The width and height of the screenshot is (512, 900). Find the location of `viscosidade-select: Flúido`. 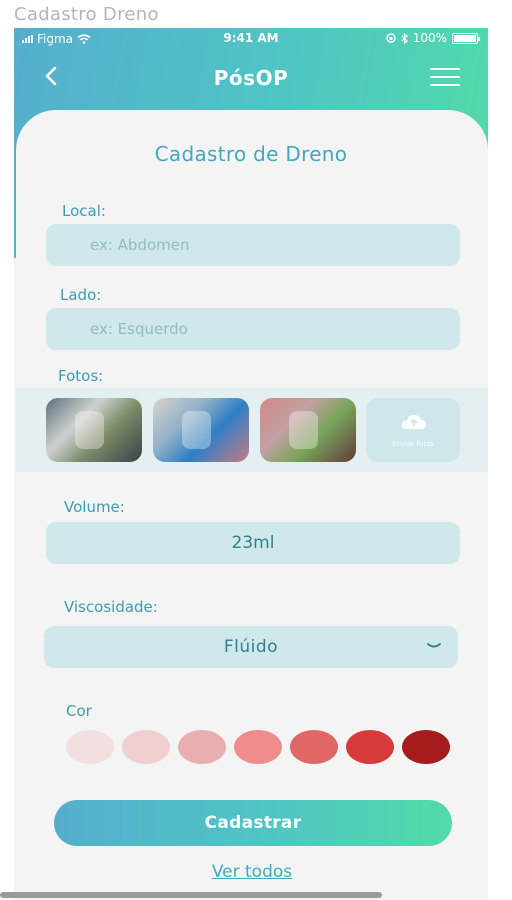

viscosidade-select: Flúido is located at coordinates (251, 647).